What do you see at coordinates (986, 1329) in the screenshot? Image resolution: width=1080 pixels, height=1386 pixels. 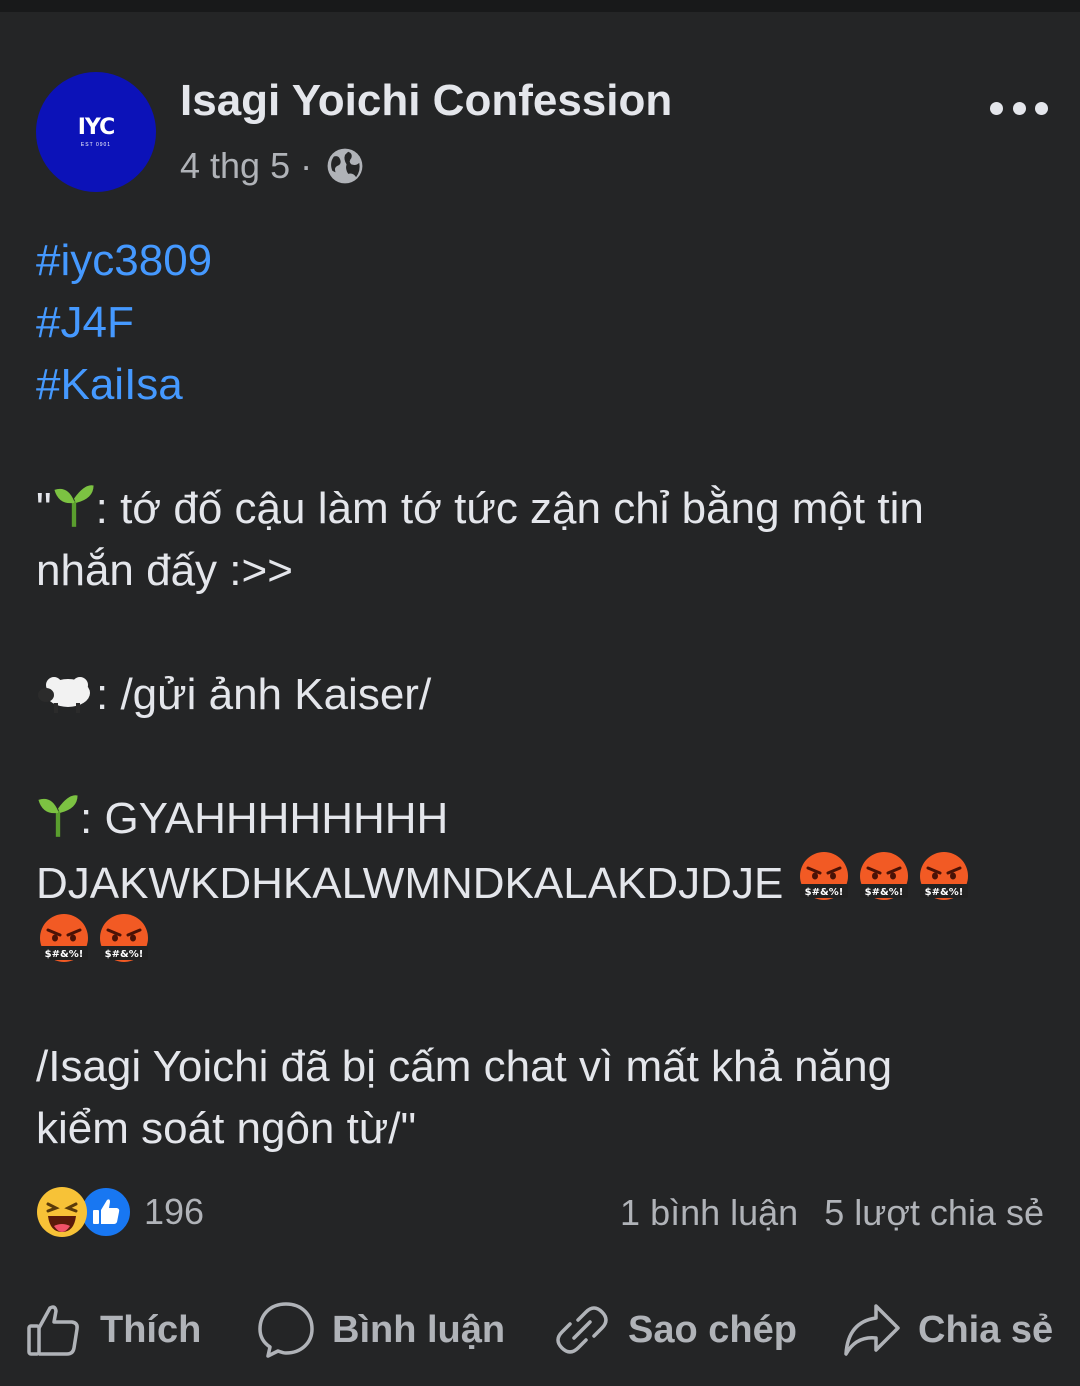 I see `share-label: Chia sẻ` at bounding box center [986, 1329].